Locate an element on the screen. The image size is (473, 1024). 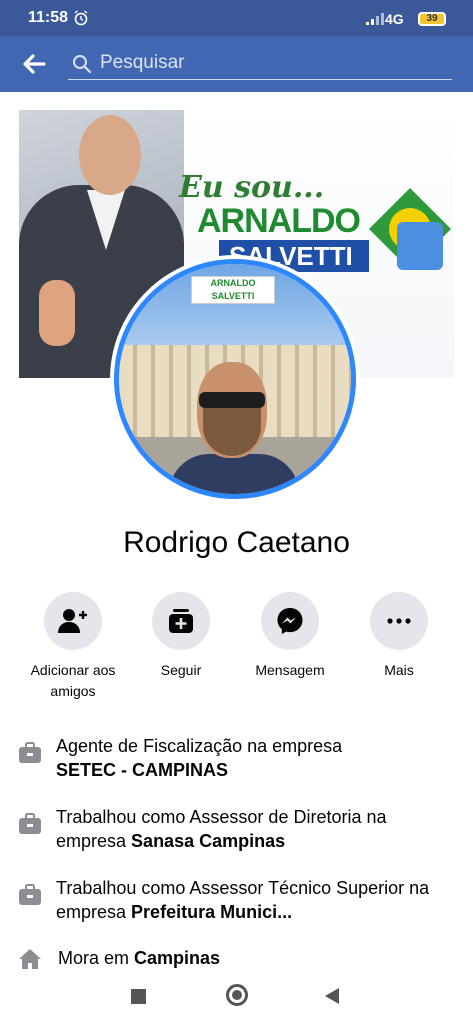
home-button is located at coordinates (237, 995).